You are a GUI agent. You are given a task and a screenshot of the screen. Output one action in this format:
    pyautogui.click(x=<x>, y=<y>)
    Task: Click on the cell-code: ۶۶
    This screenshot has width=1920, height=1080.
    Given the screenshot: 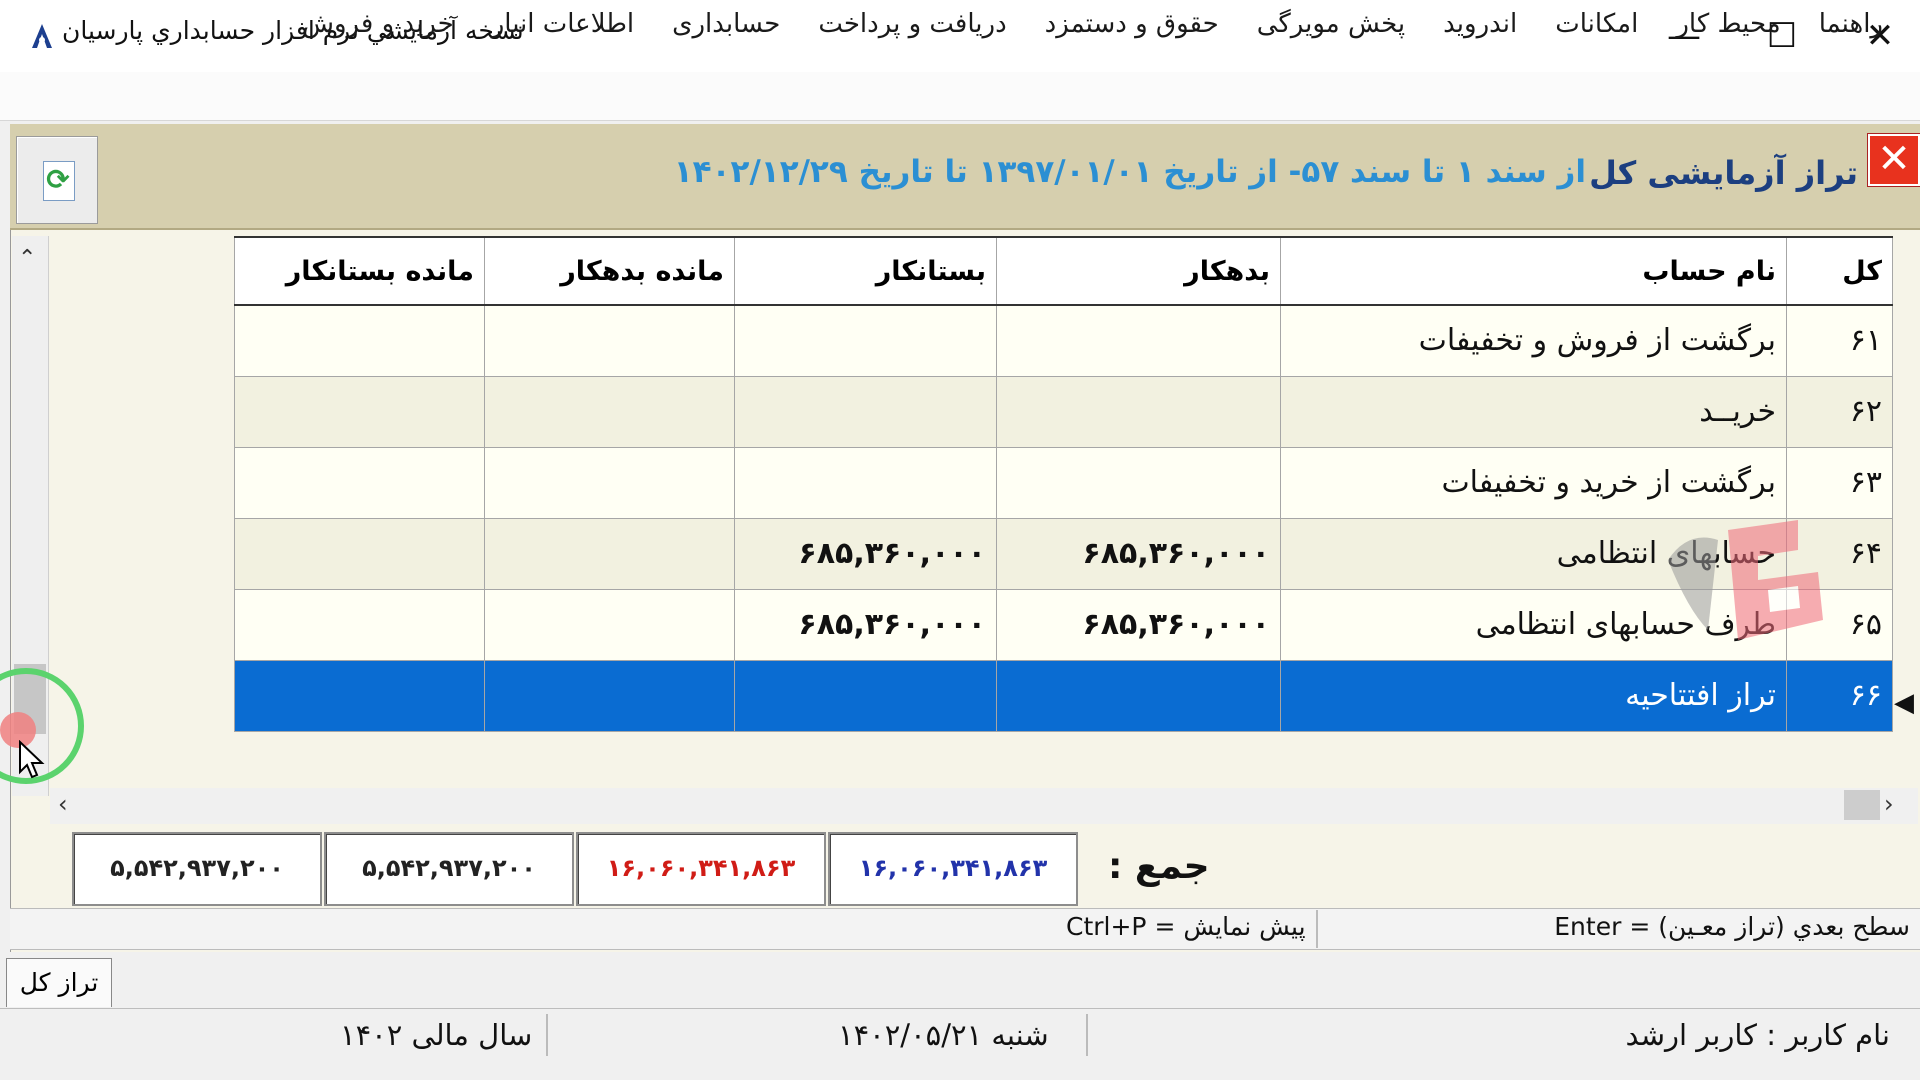 What is the action you would take?
    pyautogui.click(x=1839, y=695)
    